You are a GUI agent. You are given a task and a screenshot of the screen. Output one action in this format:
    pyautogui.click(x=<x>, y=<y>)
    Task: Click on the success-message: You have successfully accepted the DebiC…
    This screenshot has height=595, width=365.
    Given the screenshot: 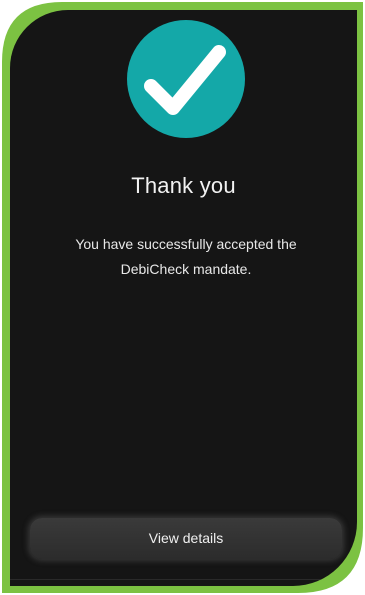 What is the action you would take?
    pyautogui.click(x=186, y=256)
    